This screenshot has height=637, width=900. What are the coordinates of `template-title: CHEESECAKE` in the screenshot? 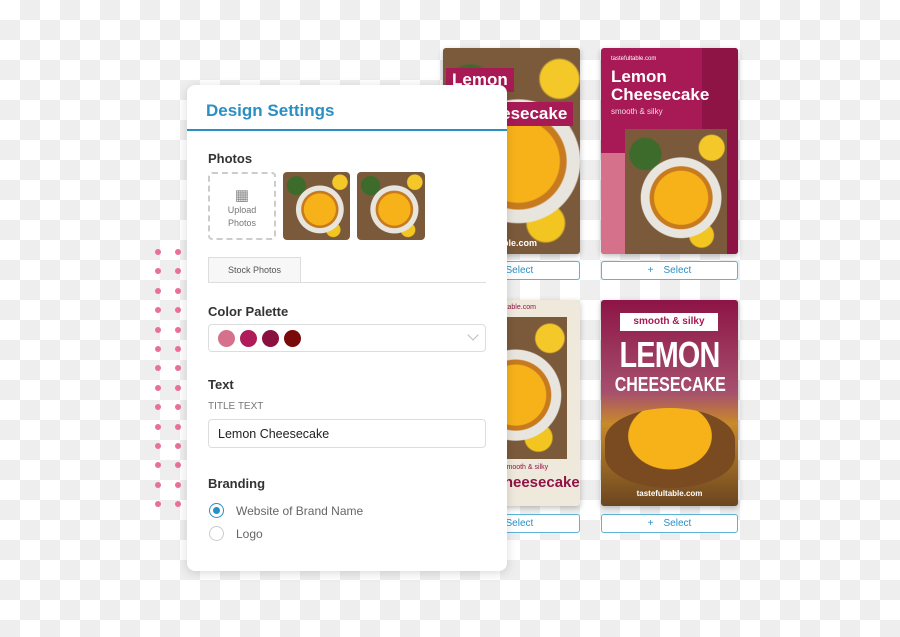 It's located at (670, 385).